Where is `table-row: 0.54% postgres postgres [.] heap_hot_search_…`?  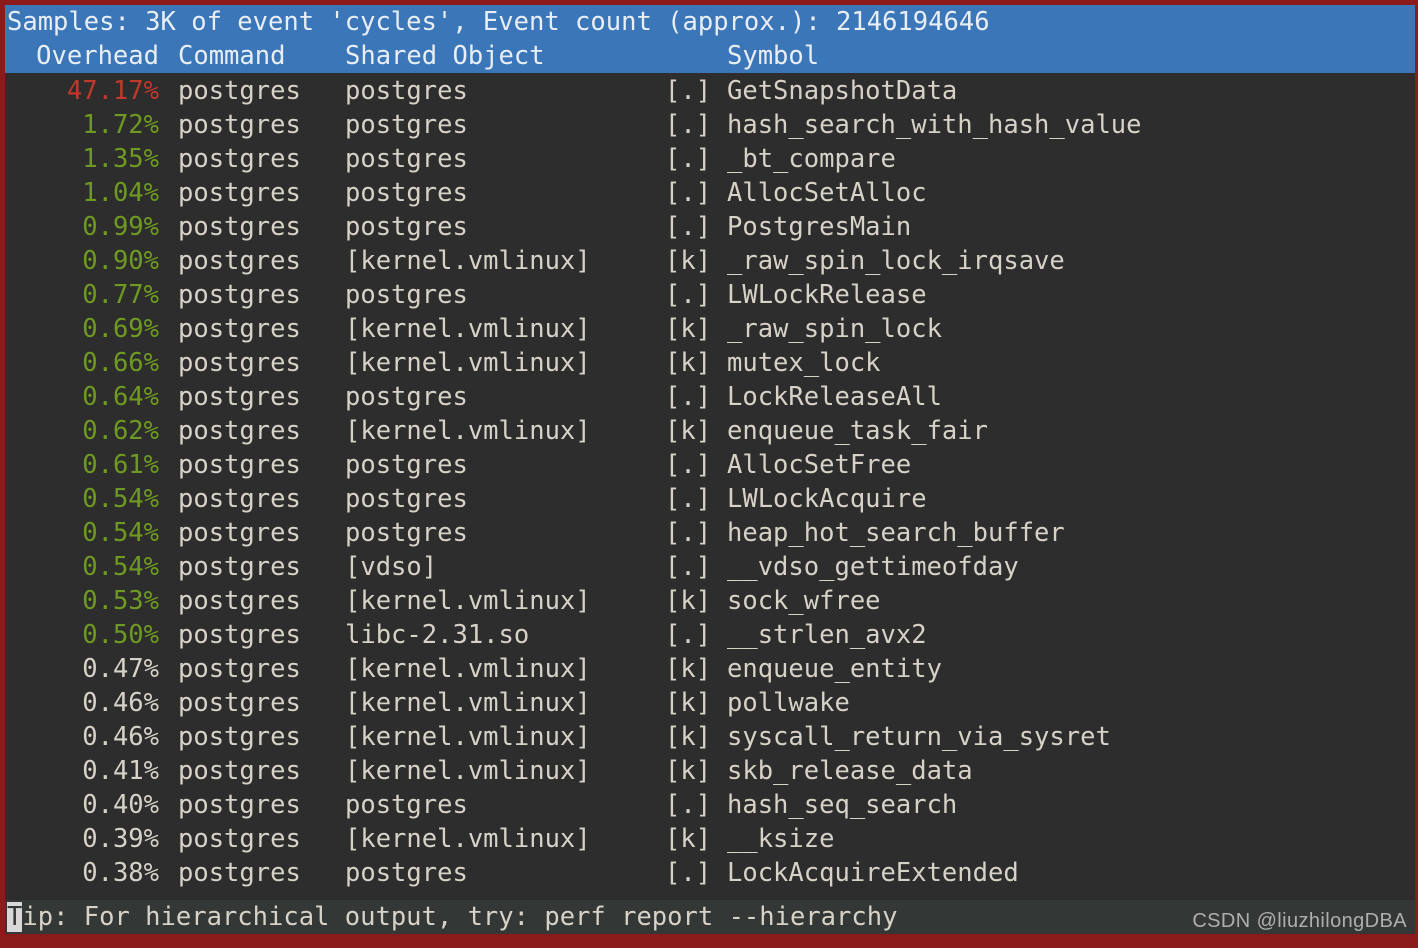
table-row: 0.54% postgres postgres [.] heap_hot_search_… is located at coordinates (710, 533).